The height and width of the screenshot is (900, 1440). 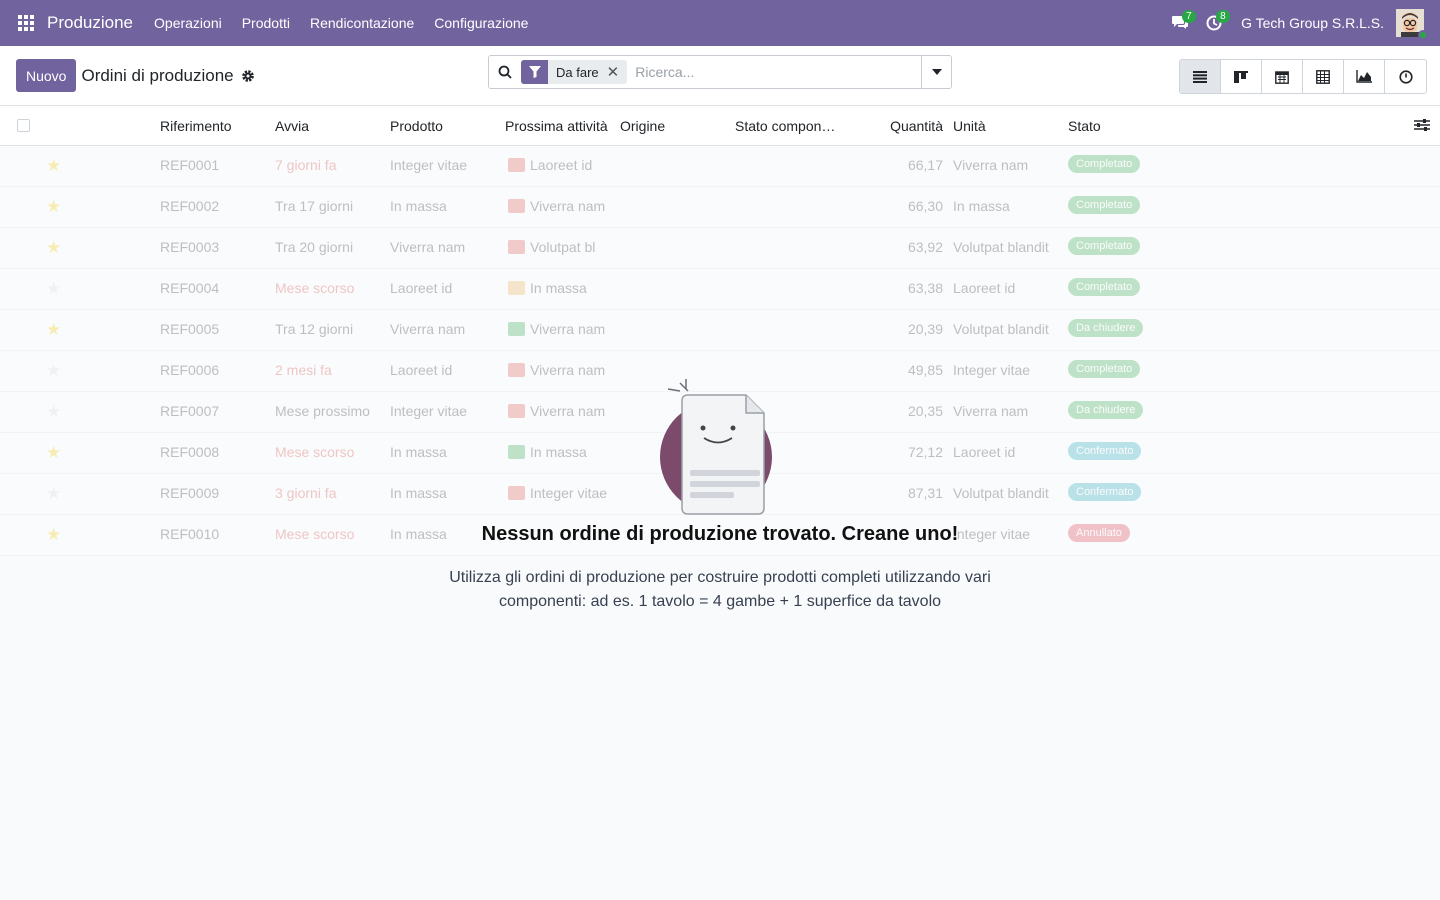 What do you see at coordinates (1189, 16) in the screenshot?
I see `messages-count-badge: 7` at bounding box center [1189, 16].